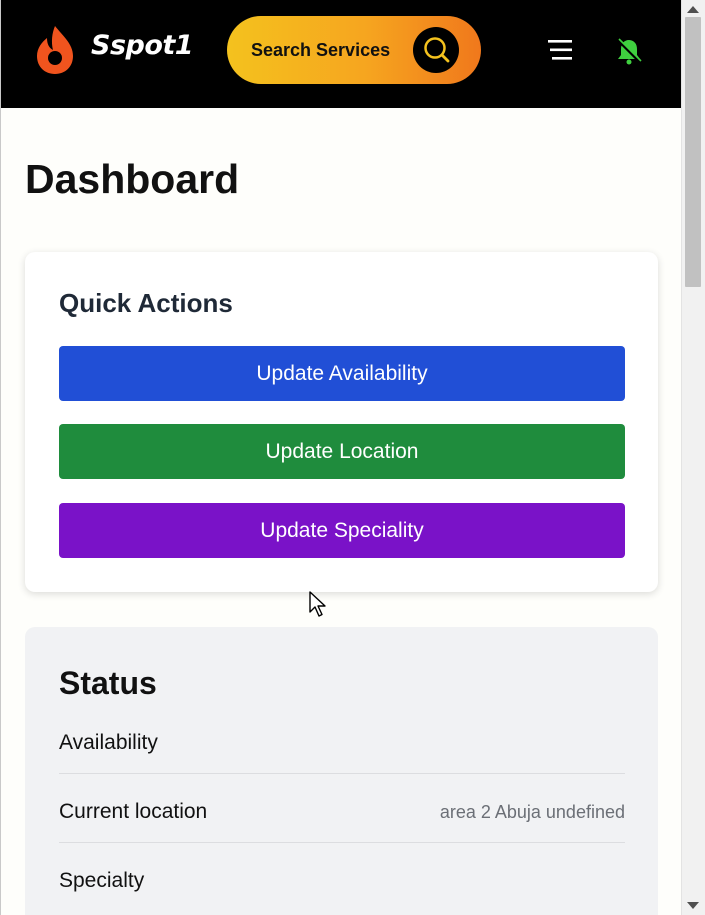 The height and width of the screenshot is (915, 705). I want to click on search-services-label: Search Services, so click(321, 50).